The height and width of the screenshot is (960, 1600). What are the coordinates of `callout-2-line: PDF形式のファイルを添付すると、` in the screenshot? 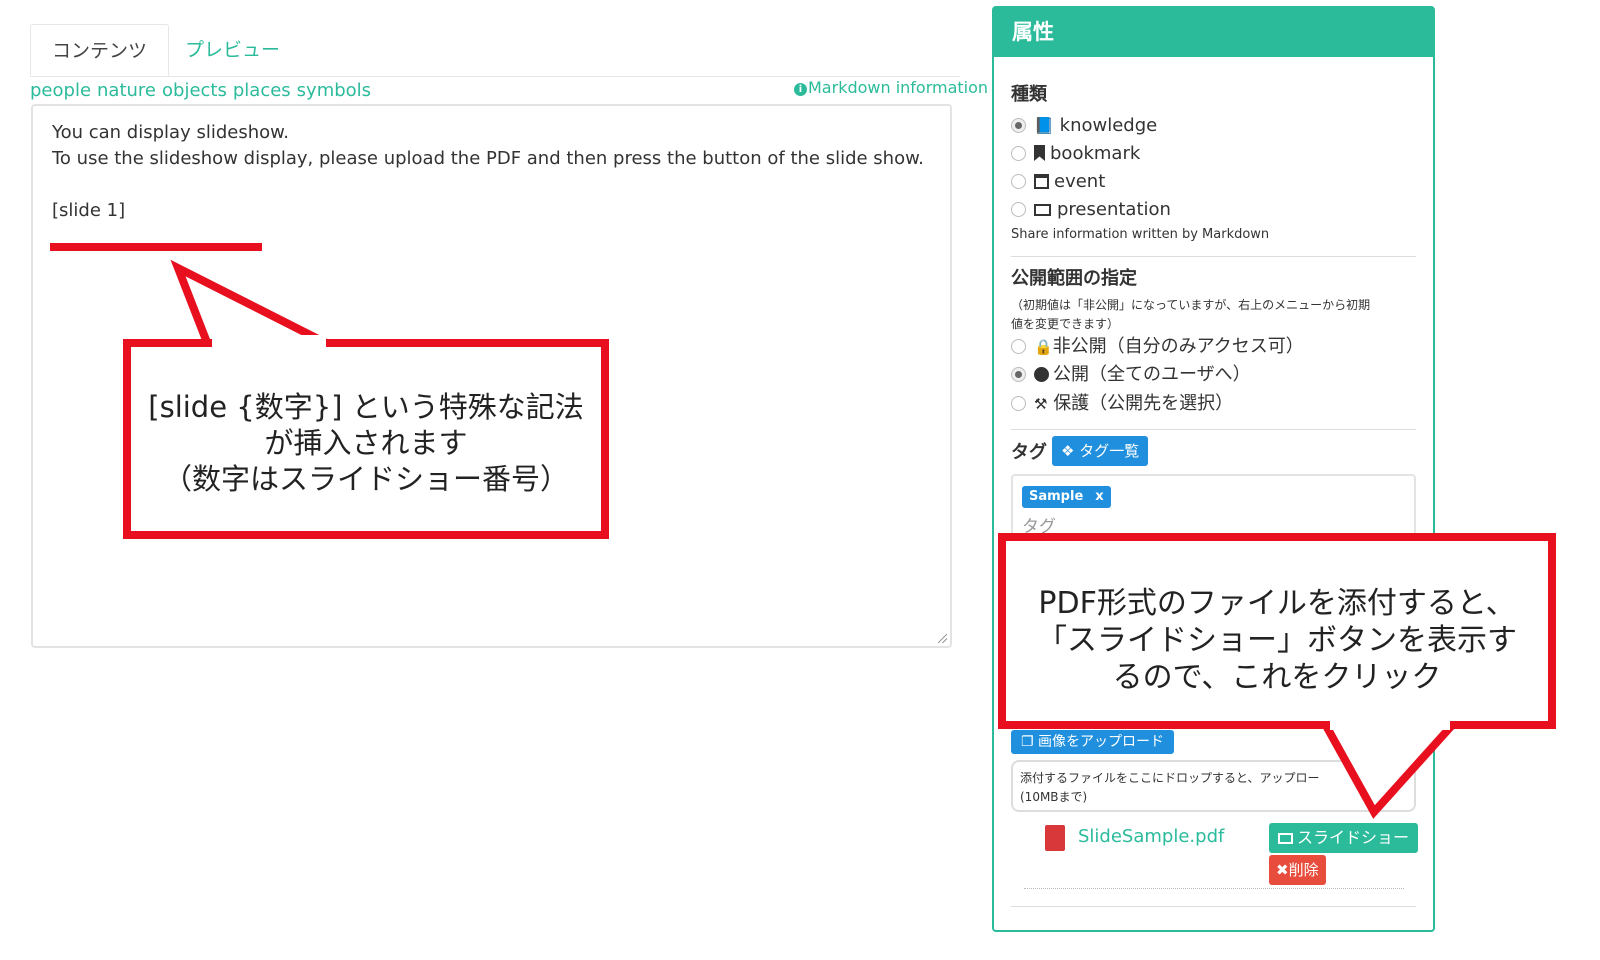 It's located at (1277, 603).